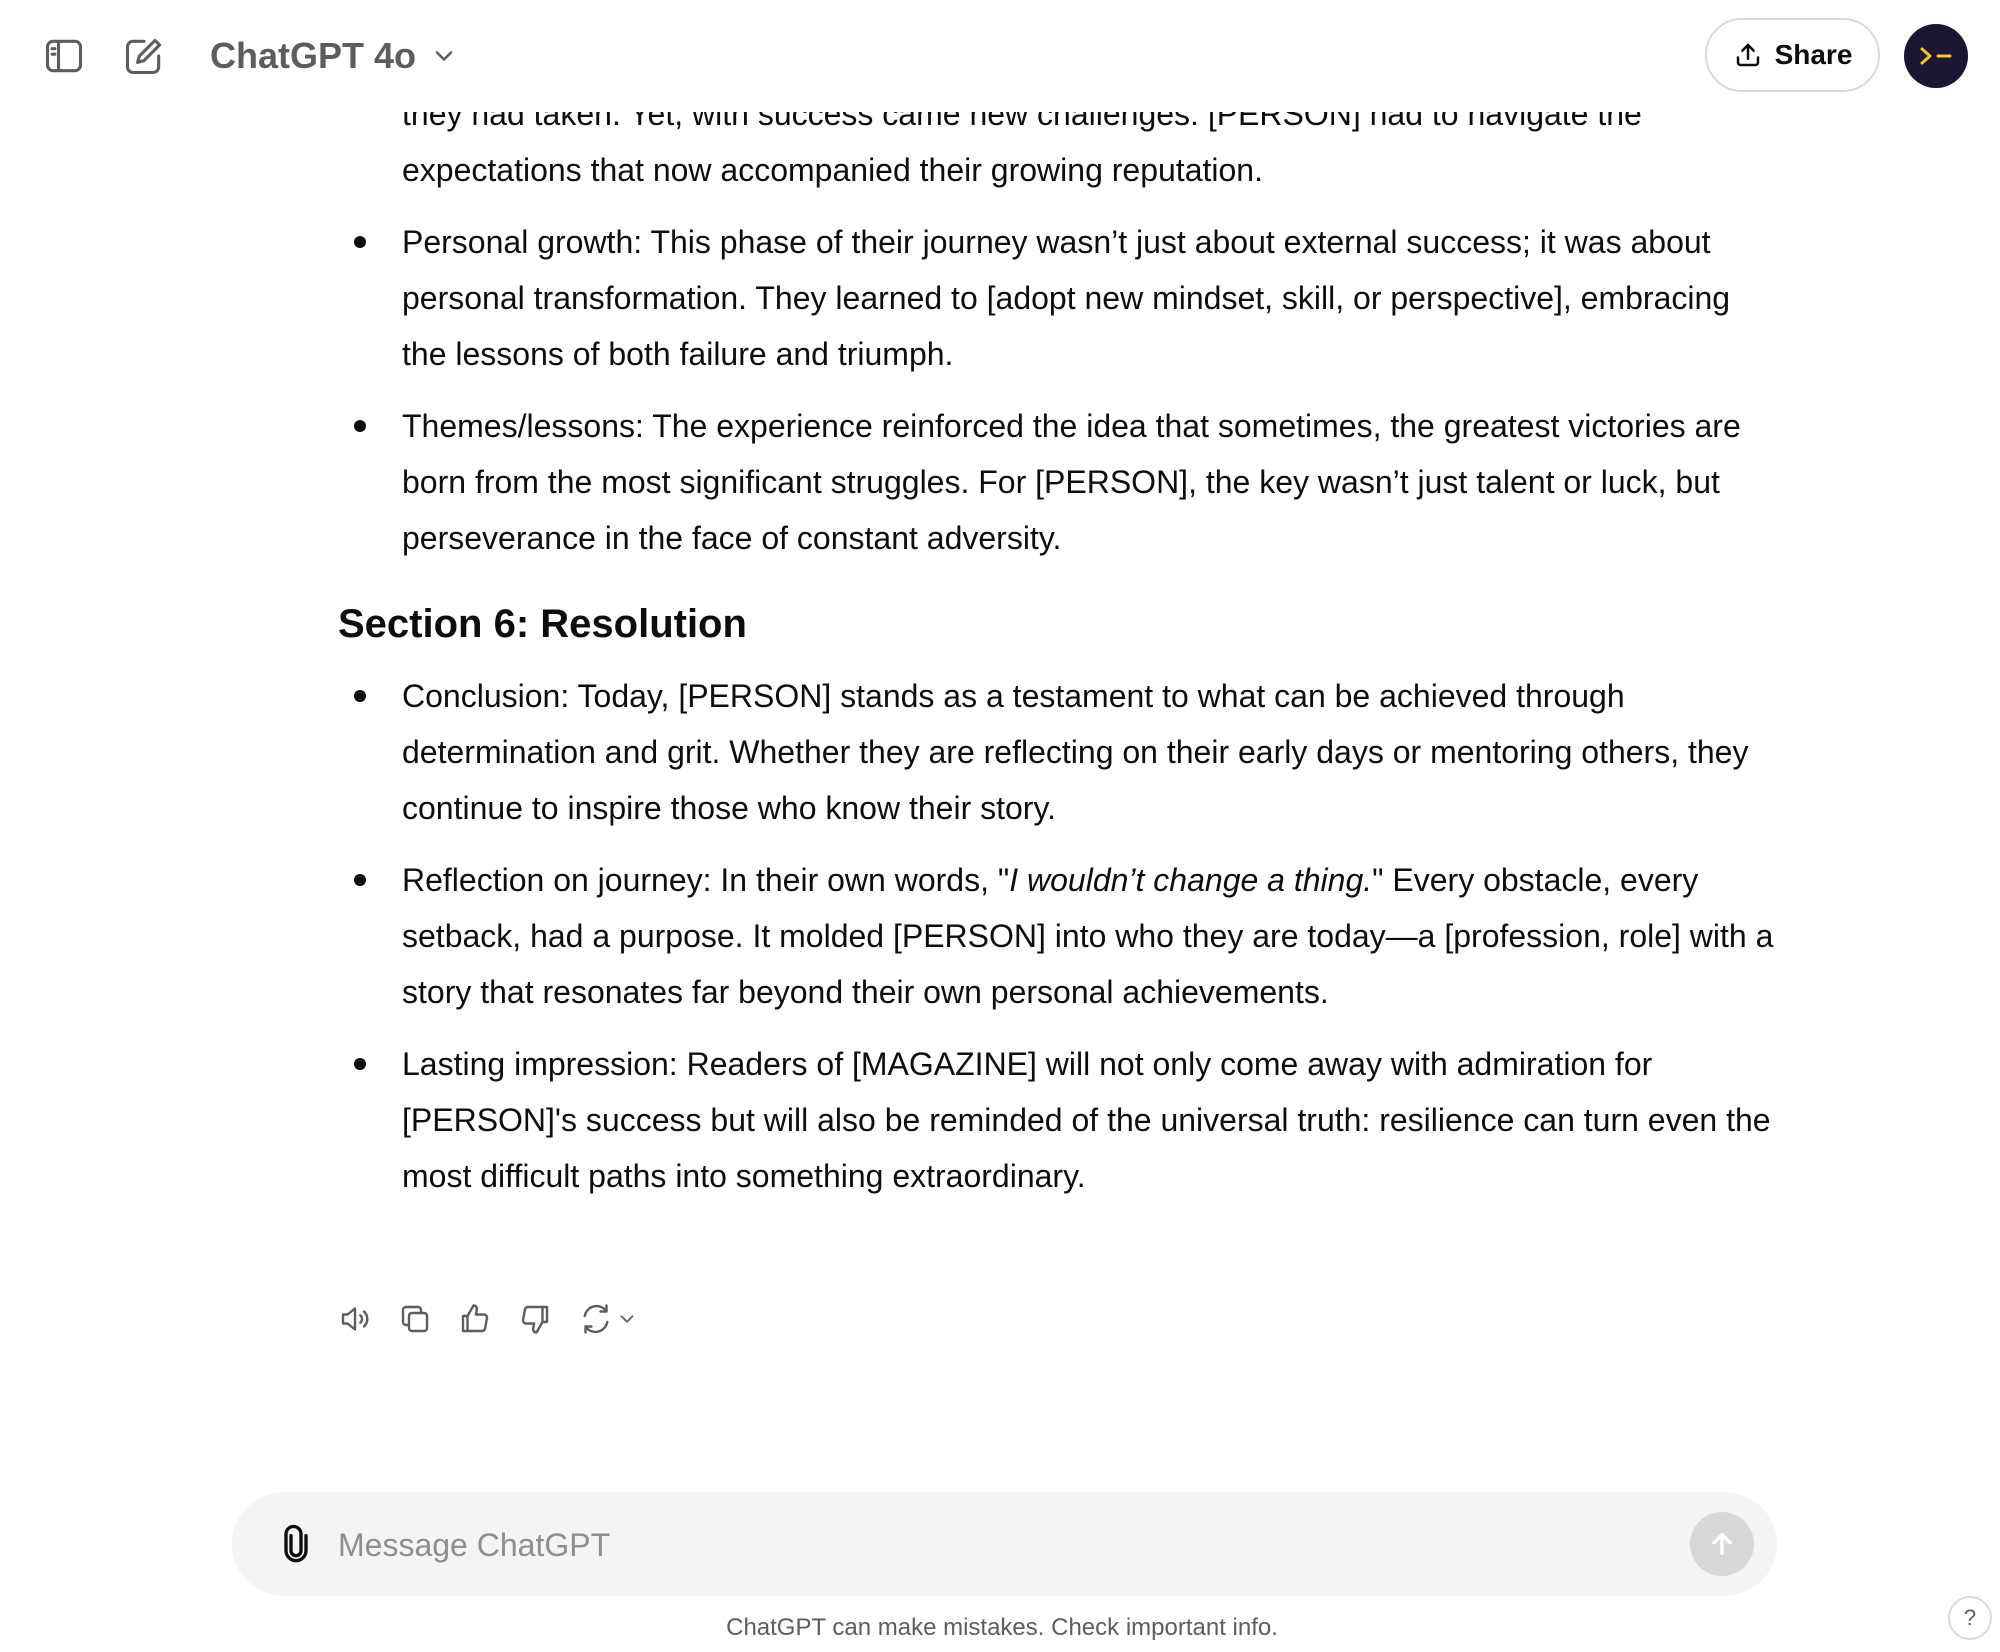 This screenshot has width=2000, height=1652. I want to click on paperclip-icon, so click(296, 1543).